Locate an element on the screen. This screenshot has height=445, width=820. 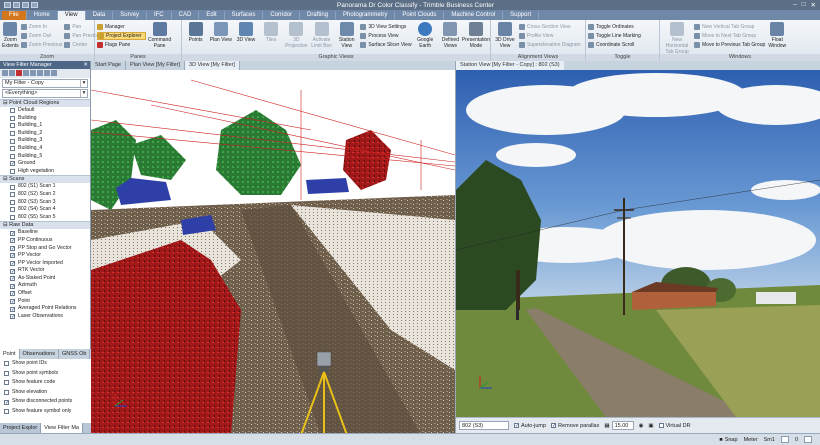
filter-select: My Filter - Copy ▾ is located at coordinates (45, 83).